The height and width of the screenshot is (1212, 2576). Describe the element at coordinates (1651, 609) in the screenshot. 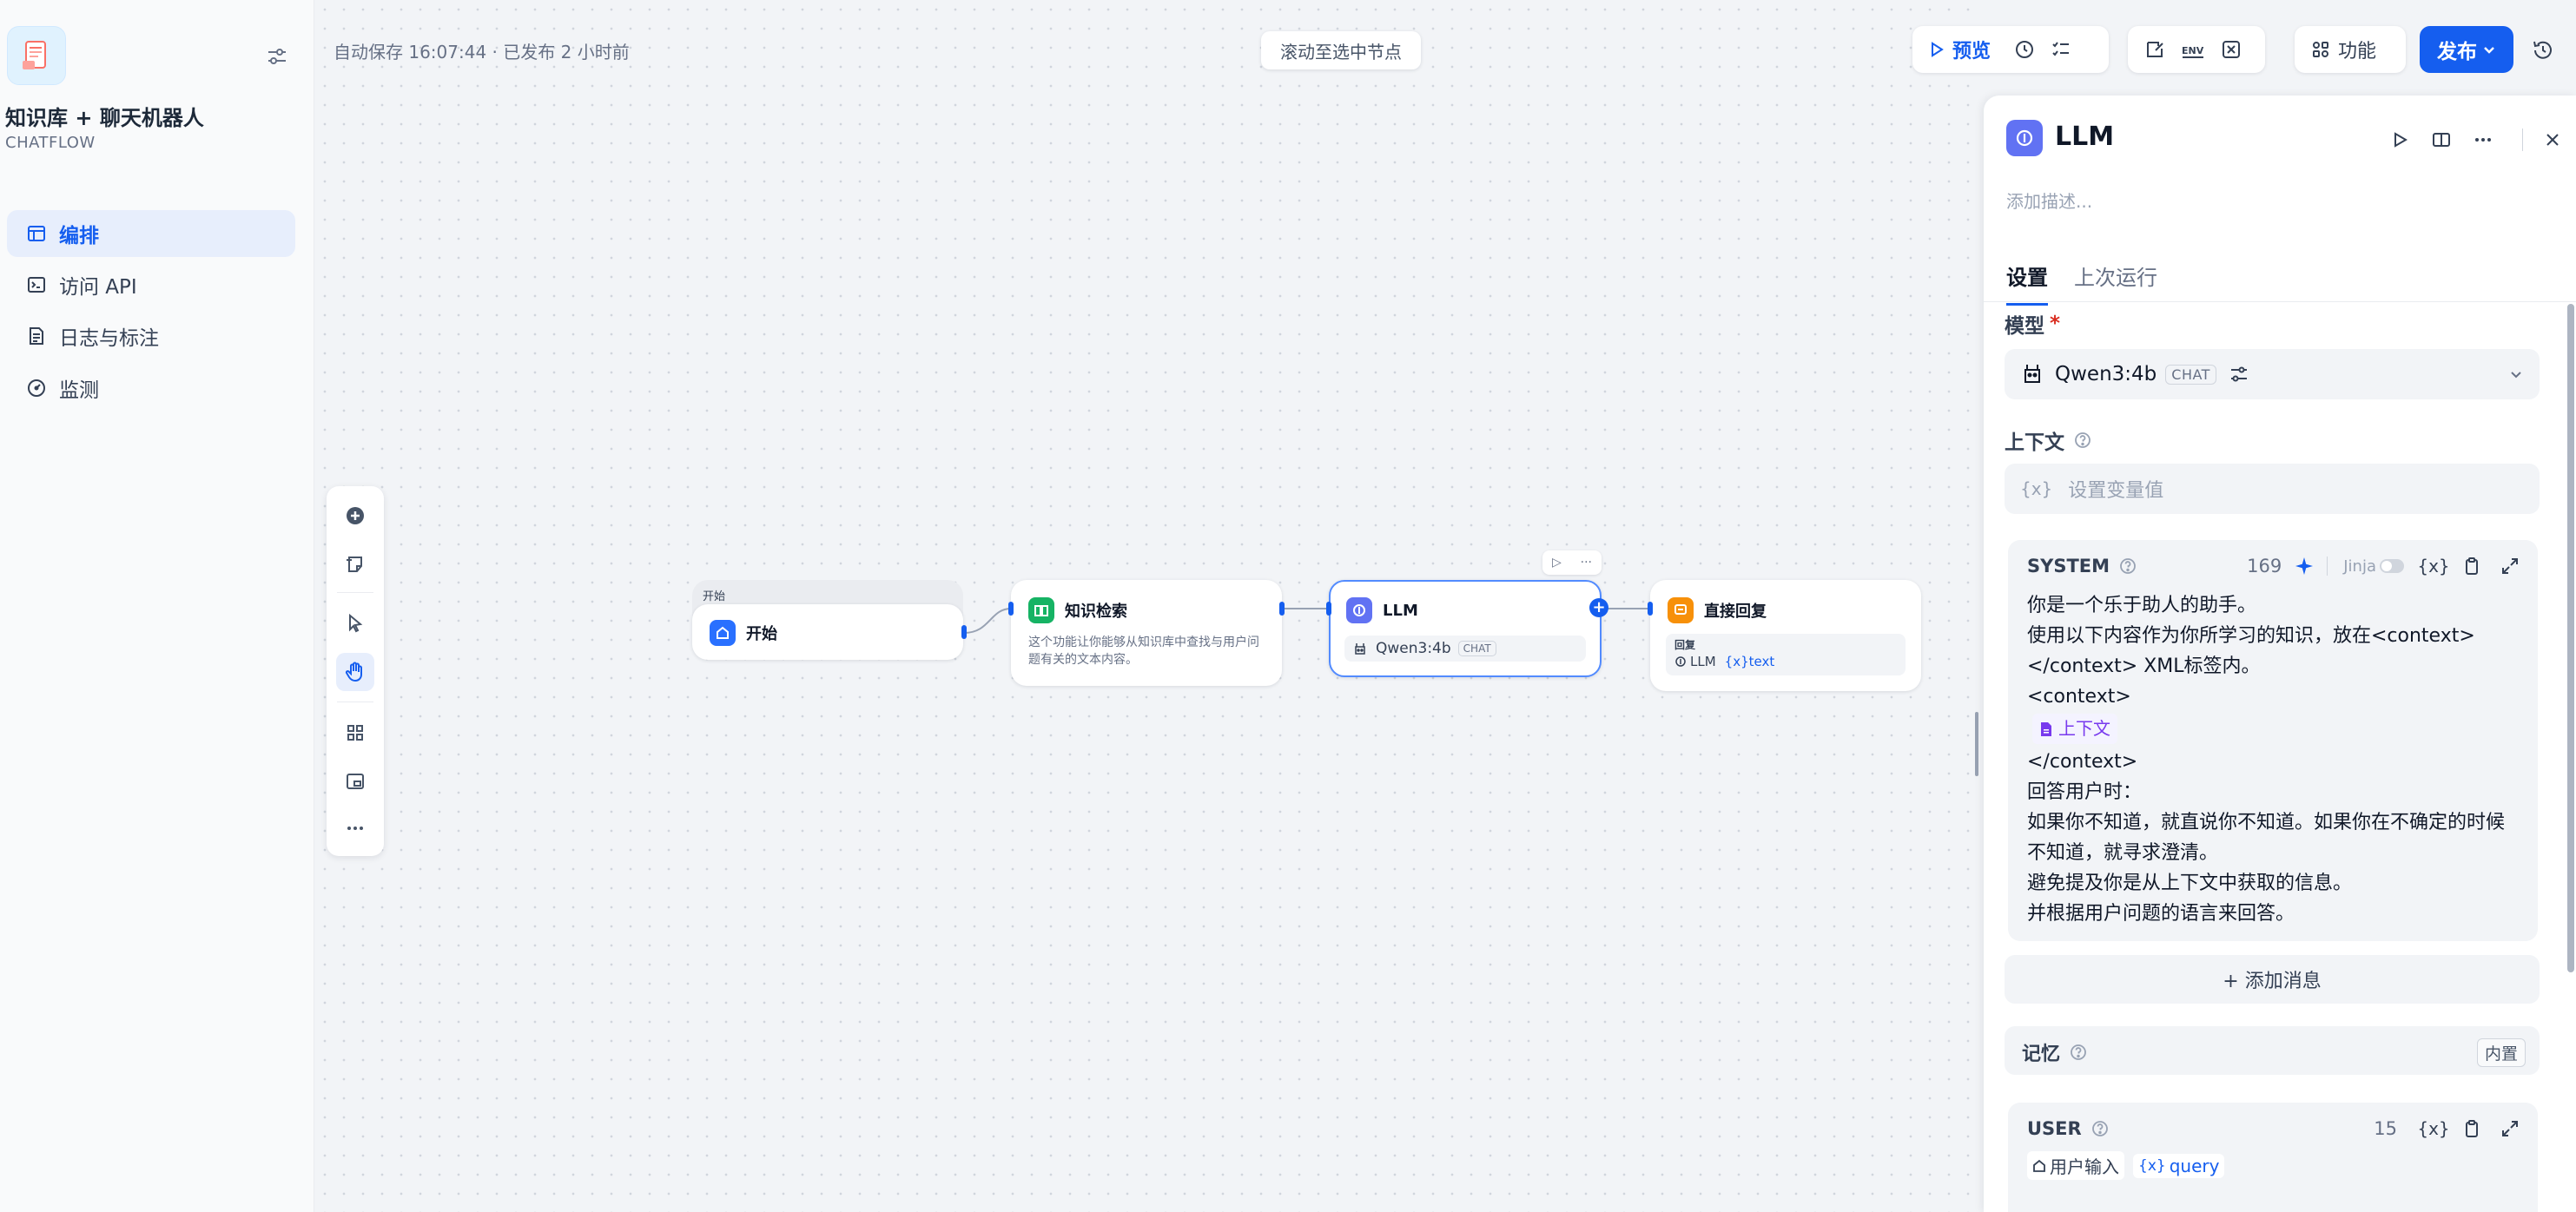

I see `answer-input-handle` at that location.